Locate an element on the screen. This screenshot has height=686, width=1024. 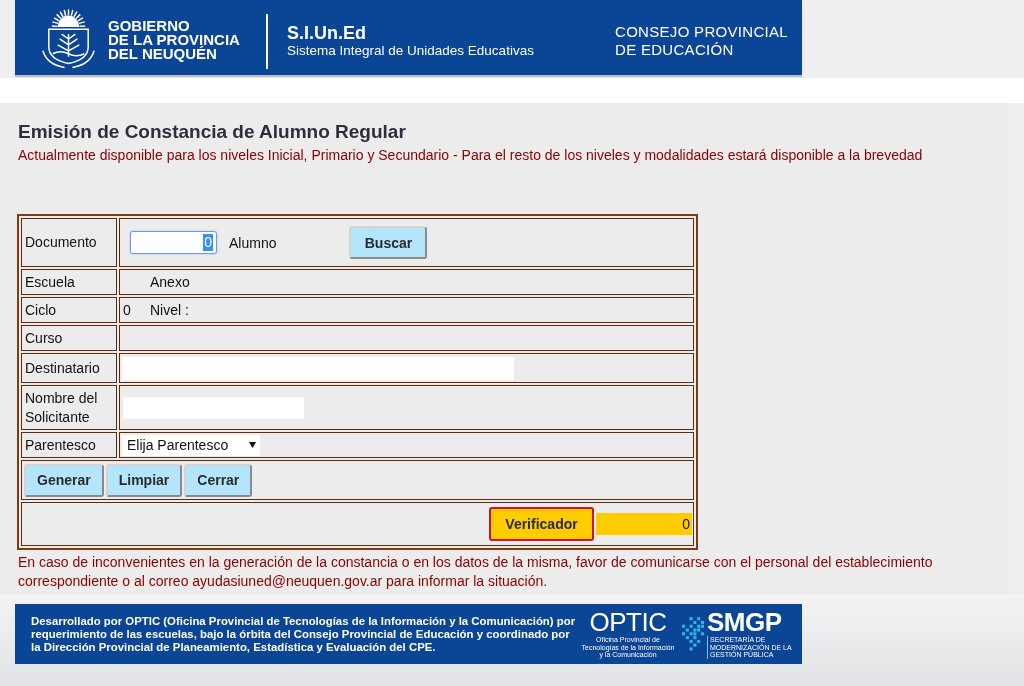
student-label: Alumno is located at coordinates (253, 242).